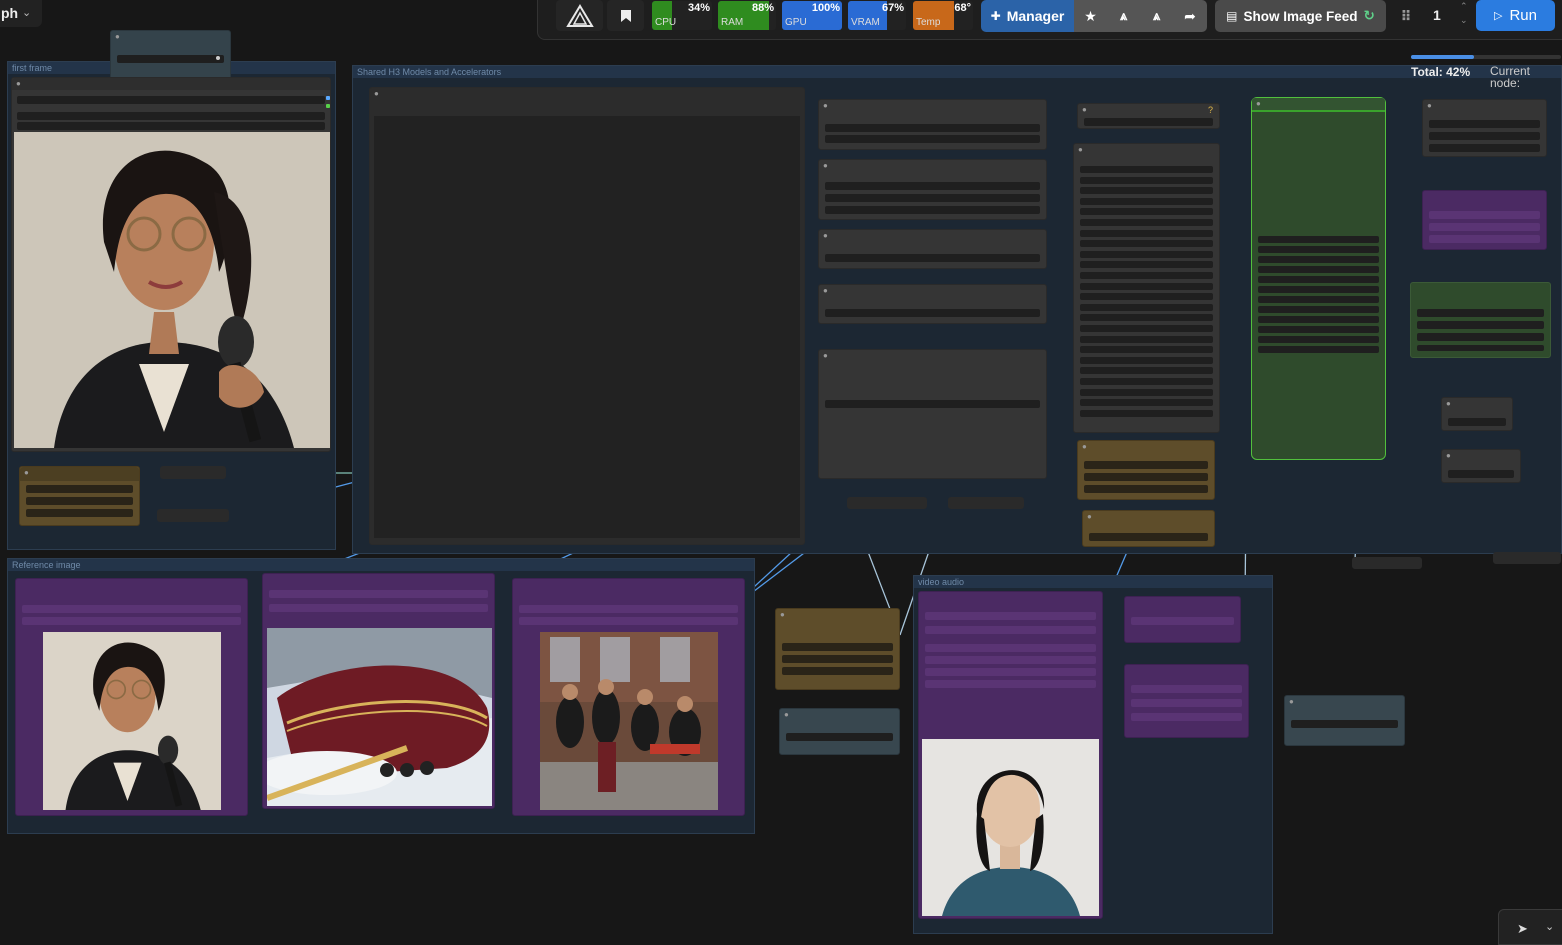 The width and height of the screenshot is (1562, 945). Describe the element at coordinates (839, 731) in the screenshot. I see `slate-node-a: ●` at that location.